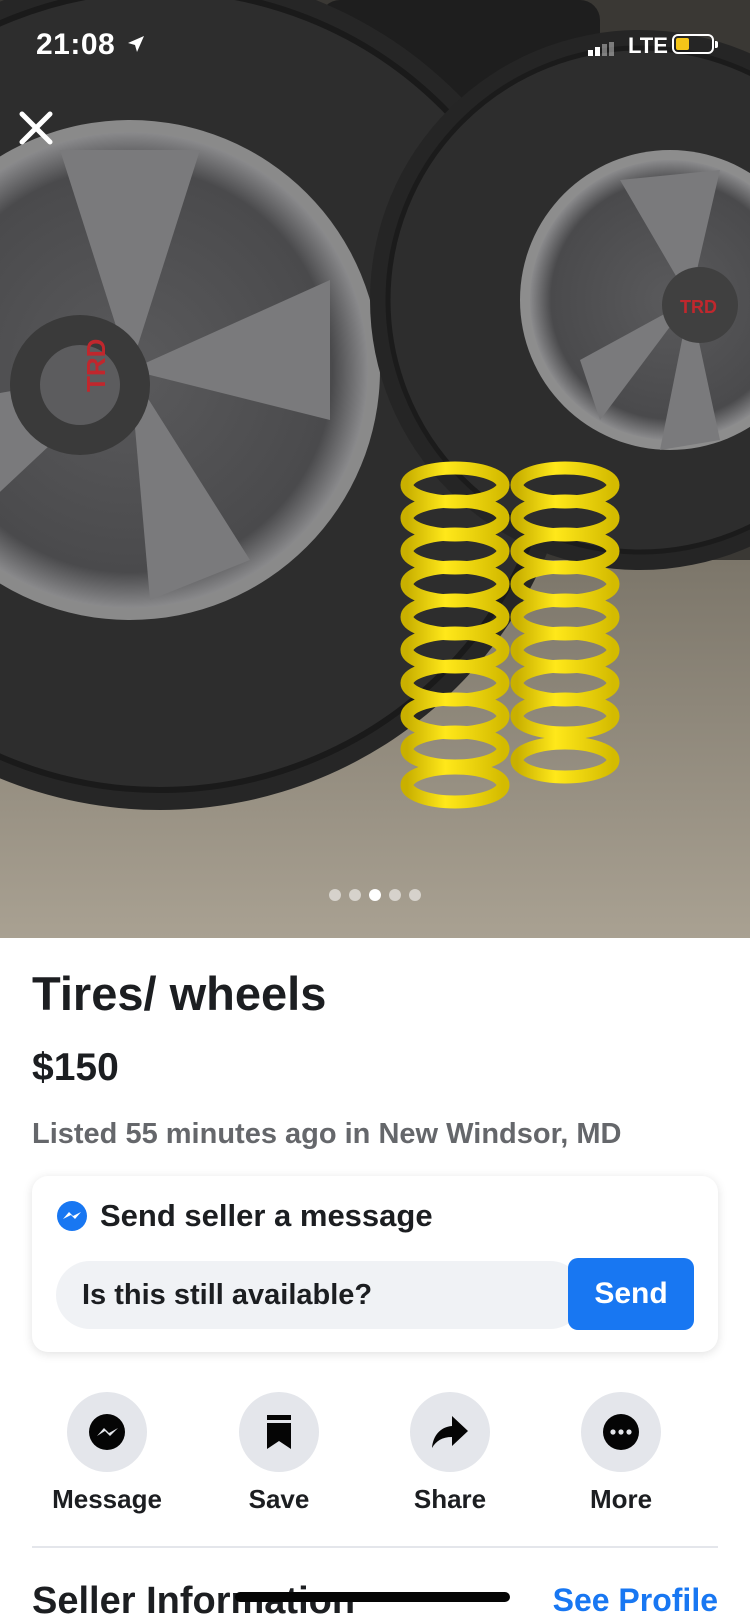 The height and width of the screenshot is (1624, 750). I want to click on listing-title: Tires/ wheels, so click(179, 993).